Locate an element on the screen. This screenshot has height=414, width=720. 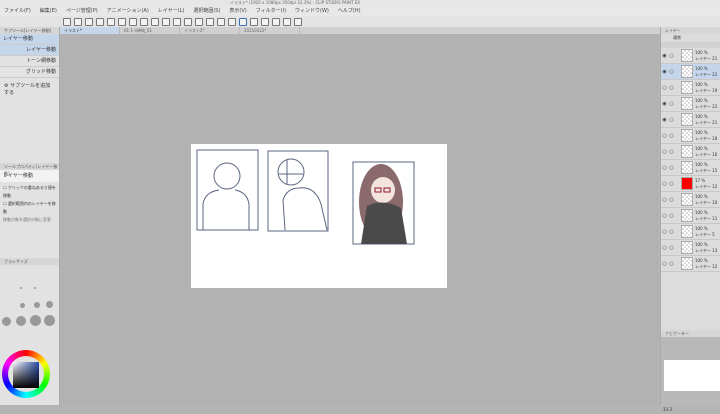
export2-icon is located at coordinates (122, 21).